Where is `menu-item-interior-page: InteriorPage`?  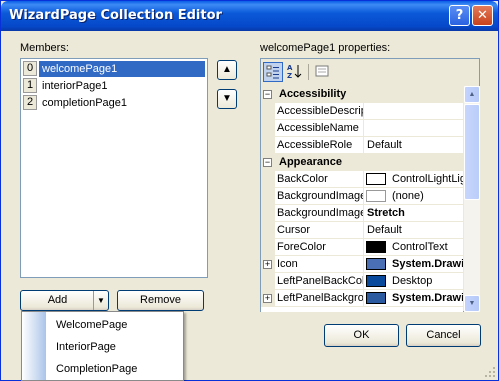
menu-item-interior-page: InteriorPage is located at coordinates (86, 347).